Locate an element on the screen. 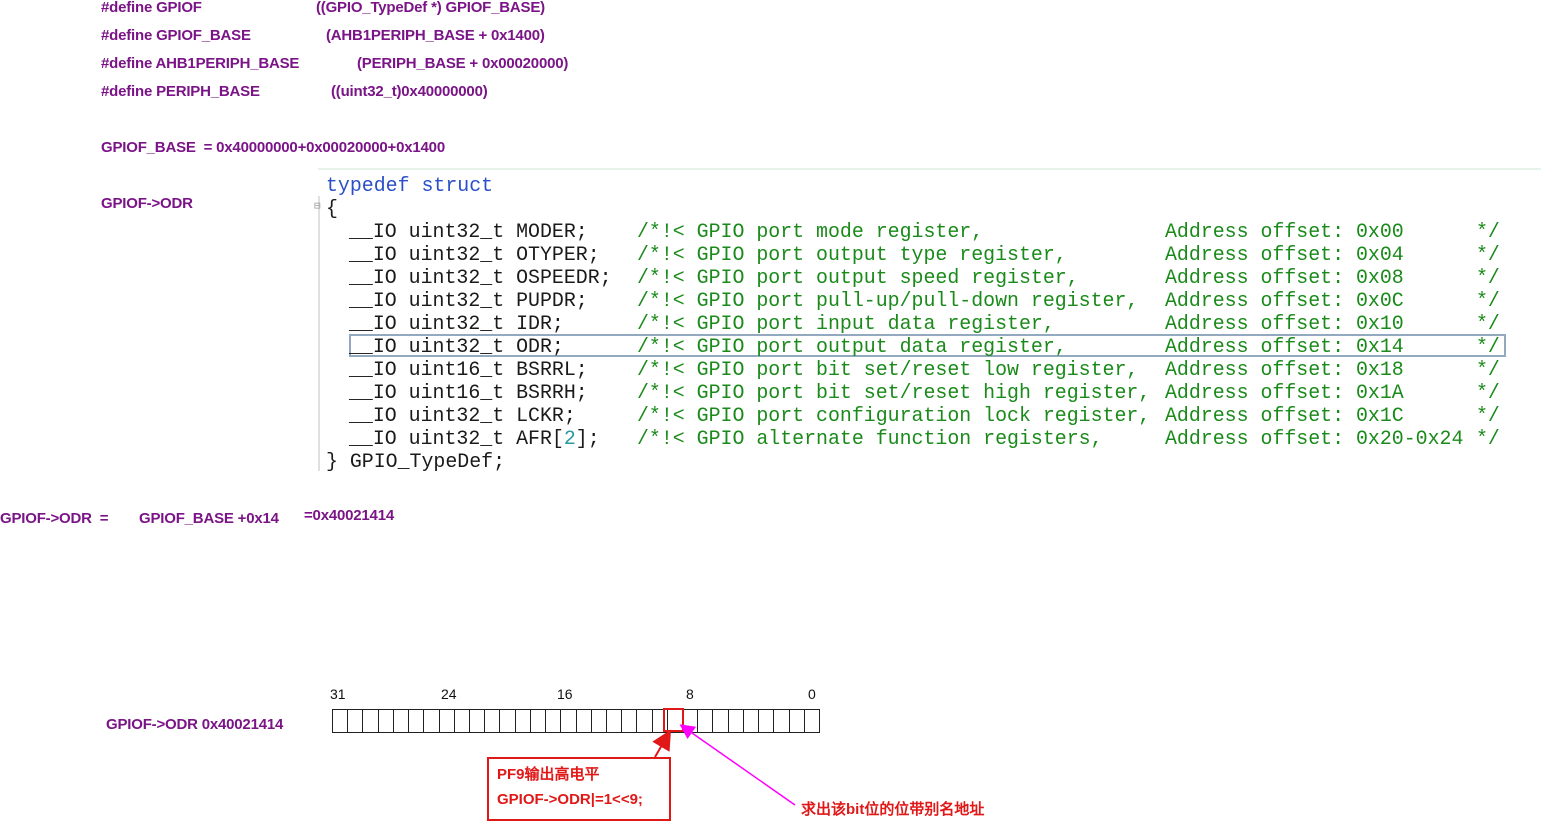 Image resolution: width=1541 pixels, height=822 pixels. red-arrow is located at coordinates (662, 743).